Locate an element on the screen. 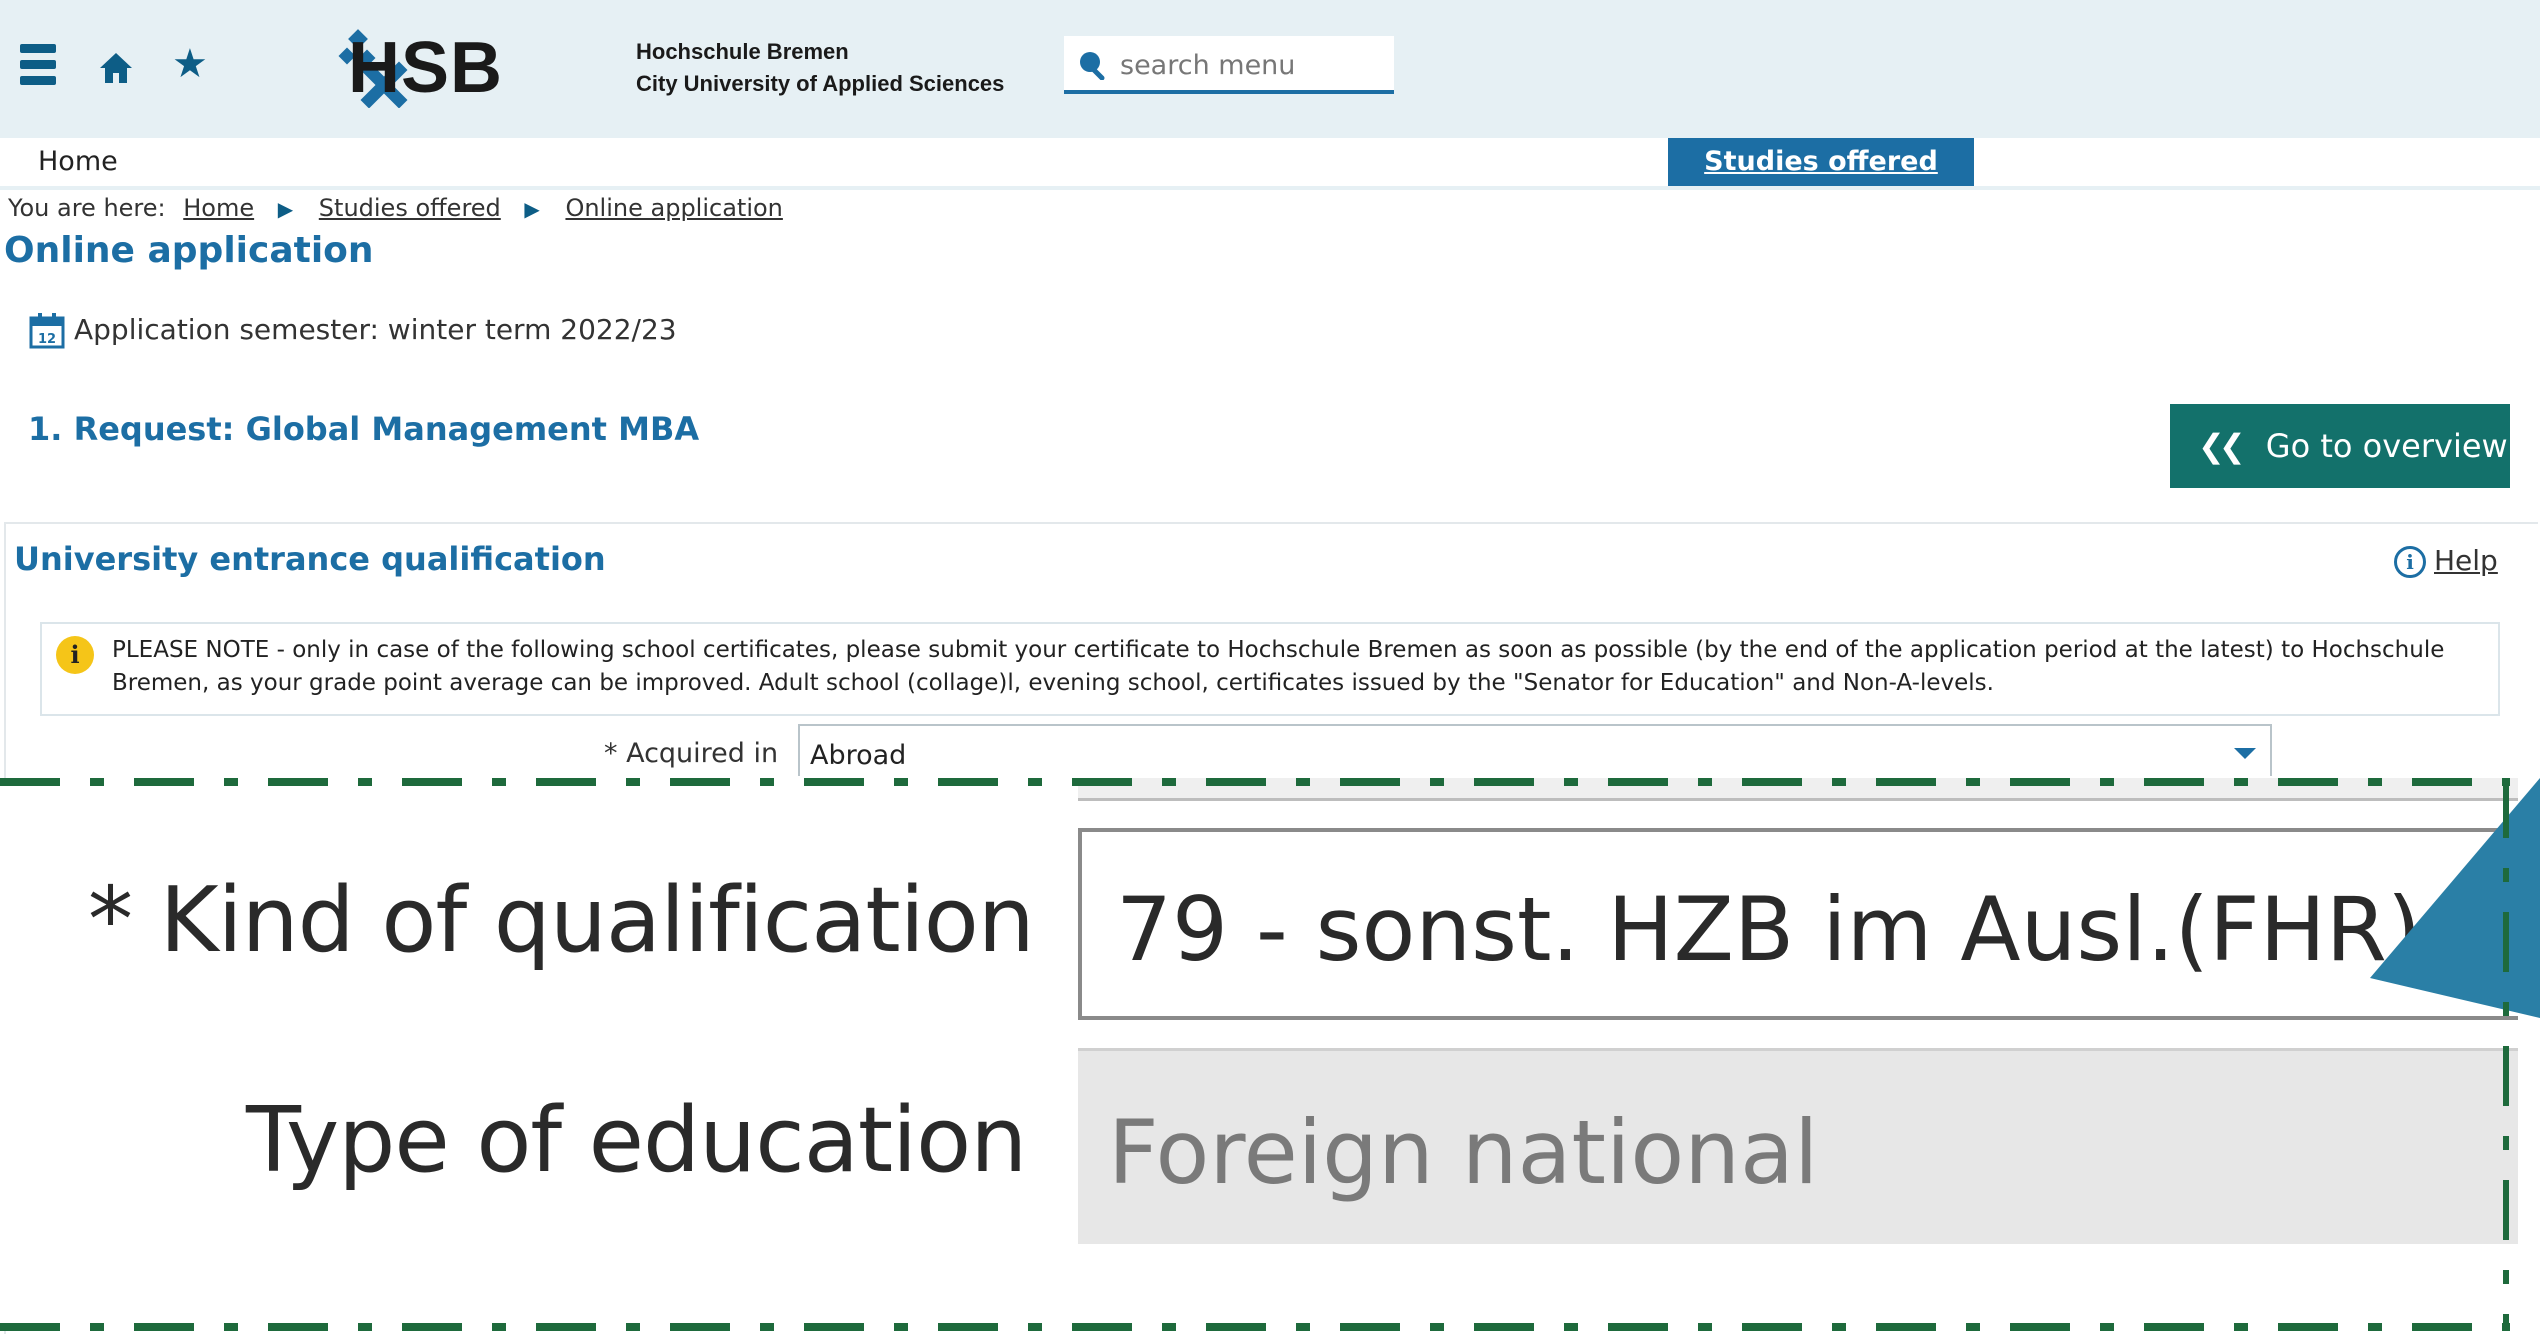  calendar-icon: 12 is located at coordinates (47, 331).